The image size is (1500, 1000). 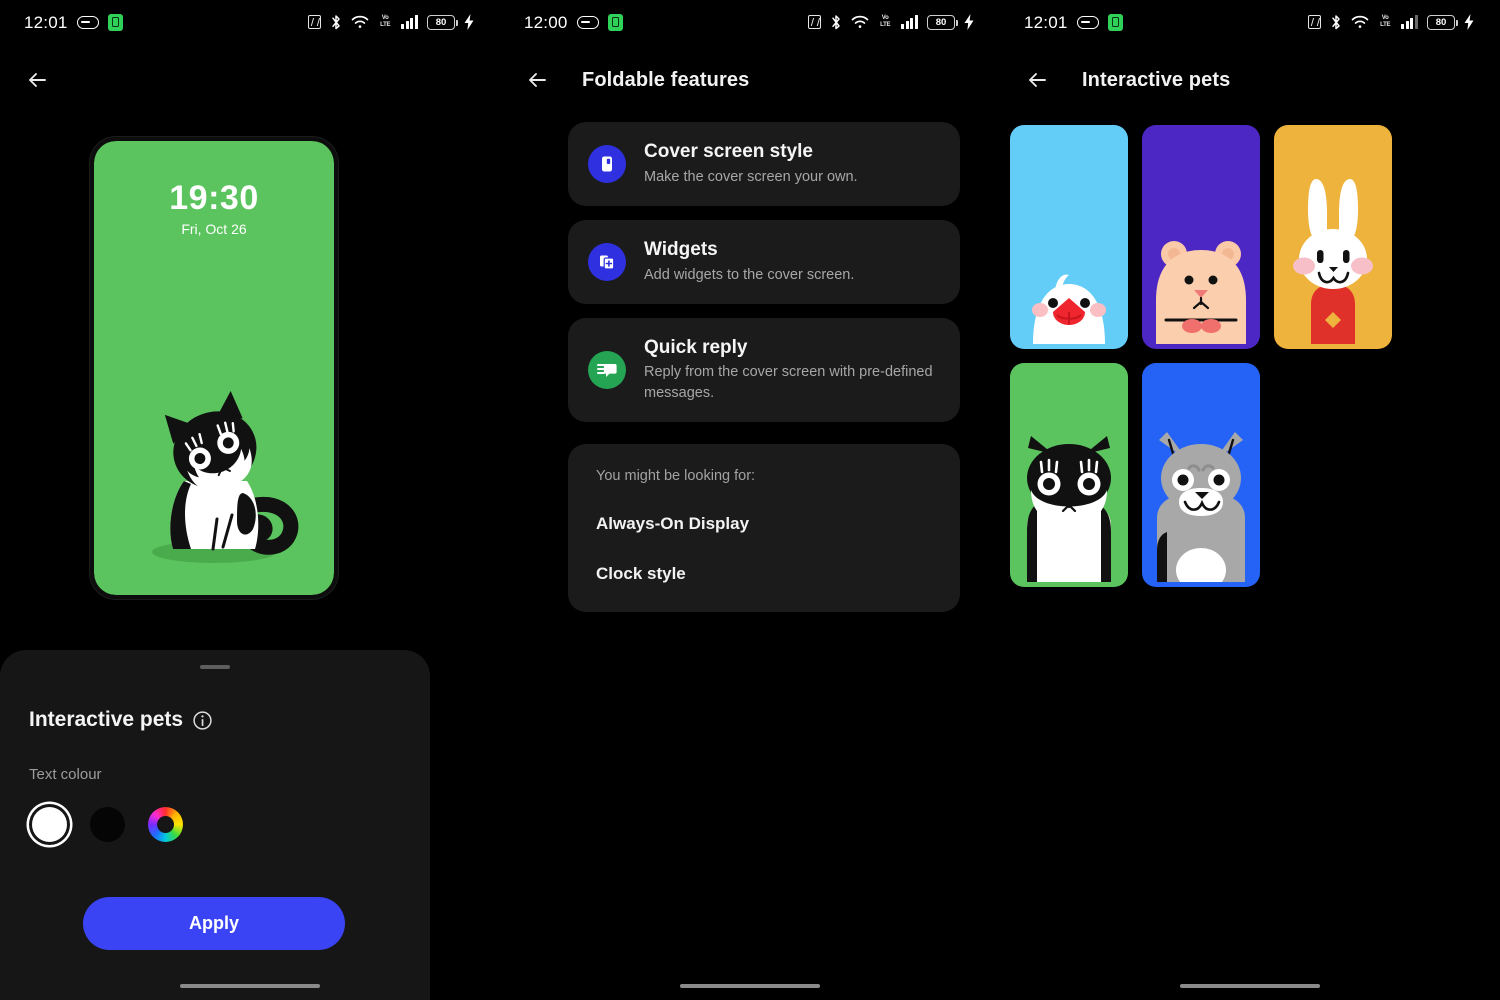 What do you see at coordinates (214, 198) in the screenshot?
I see `preview-time: 19:30` at bounding box center [214, 198].